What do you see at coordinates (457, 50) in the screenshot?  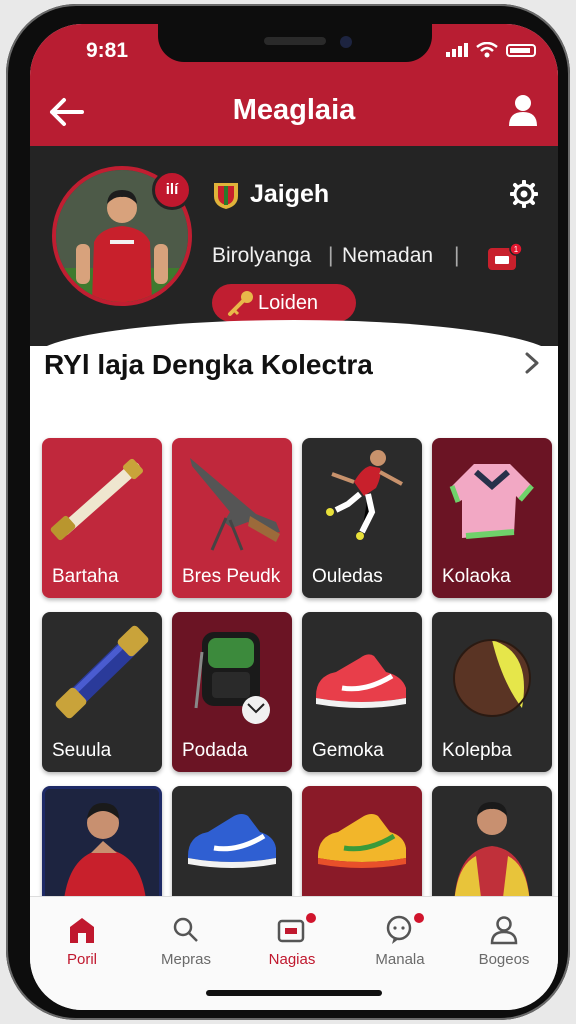 I see `signal-icon` at bounding box center [457, 50].